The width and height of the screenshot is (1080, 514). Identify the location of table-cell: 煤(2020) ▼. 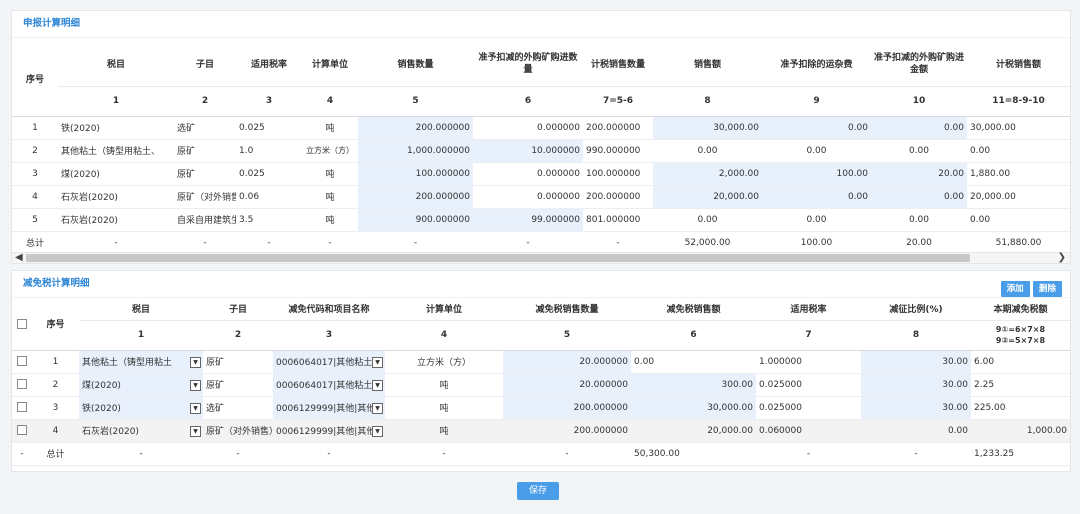
(141, 385).